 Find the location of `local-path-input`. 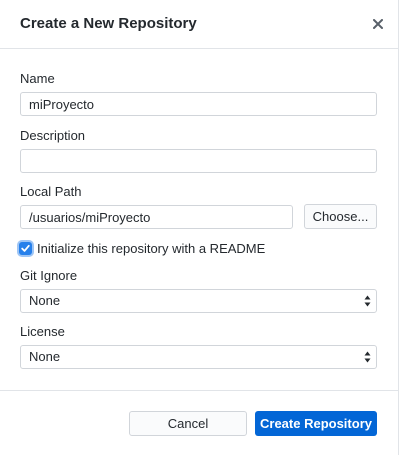

local-path-input is located at coordinates (156, 217).